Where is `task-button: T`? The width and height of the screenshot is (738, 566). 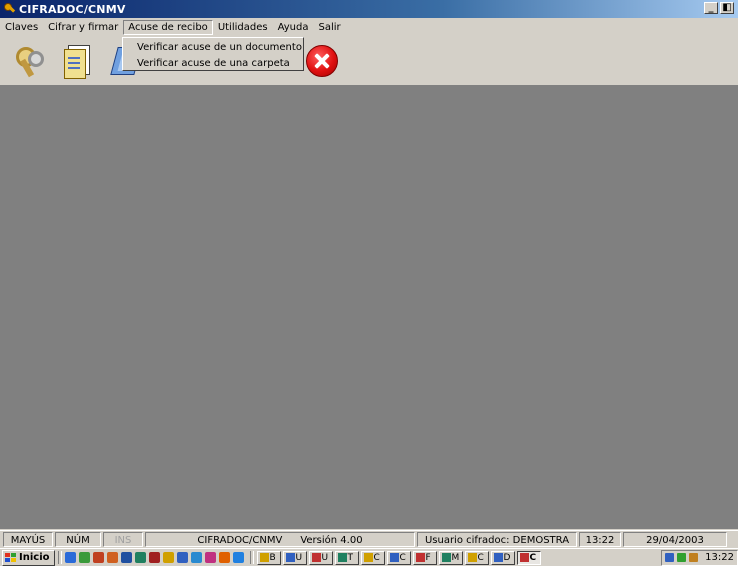
task-button: T is located at coordinates (346, 557).